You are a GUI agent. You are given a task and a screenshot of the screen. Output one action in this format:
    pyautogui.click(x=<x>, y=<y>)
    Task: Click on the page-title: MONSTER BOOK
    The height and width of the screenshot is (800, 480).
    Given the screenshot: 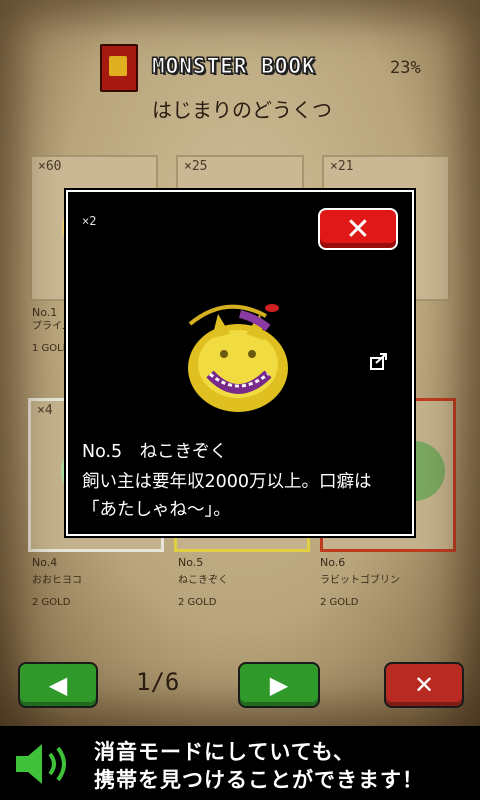 What is the action you would take?
    pyautogui.click(x=234, y=66)
    